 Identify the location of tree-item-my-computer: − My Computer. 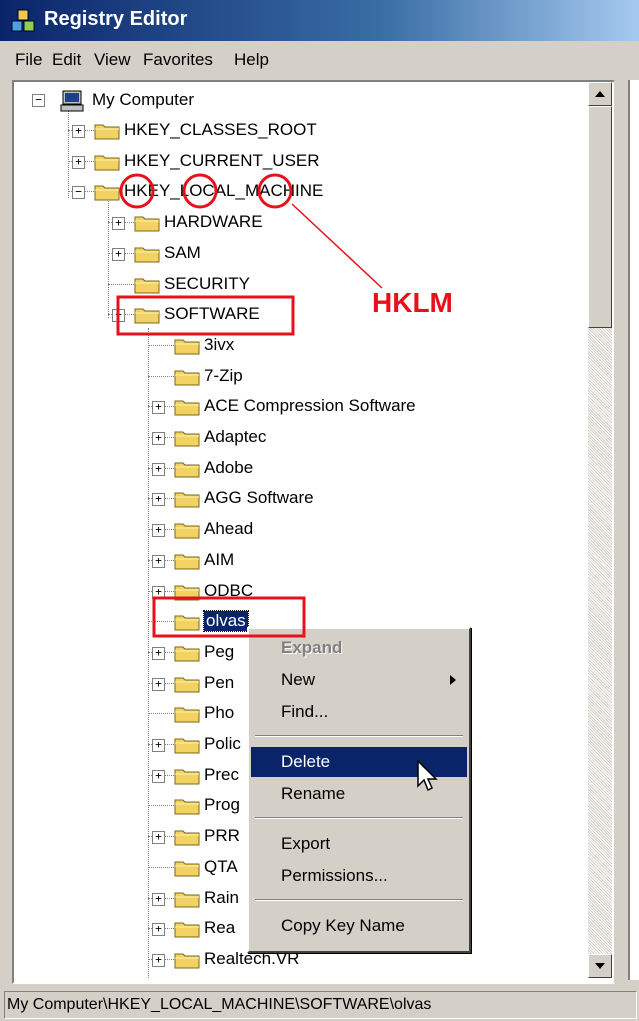
(294, 101).